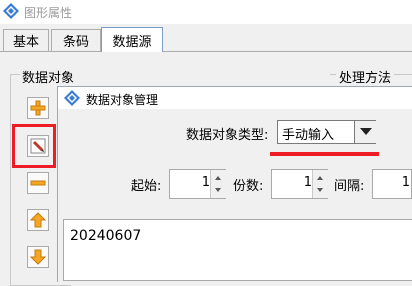 This screenshot has height=286, width=412. Describe the element at coordinates (72, 98) in the screenshot. I see `dialog-app-icon` at that location.